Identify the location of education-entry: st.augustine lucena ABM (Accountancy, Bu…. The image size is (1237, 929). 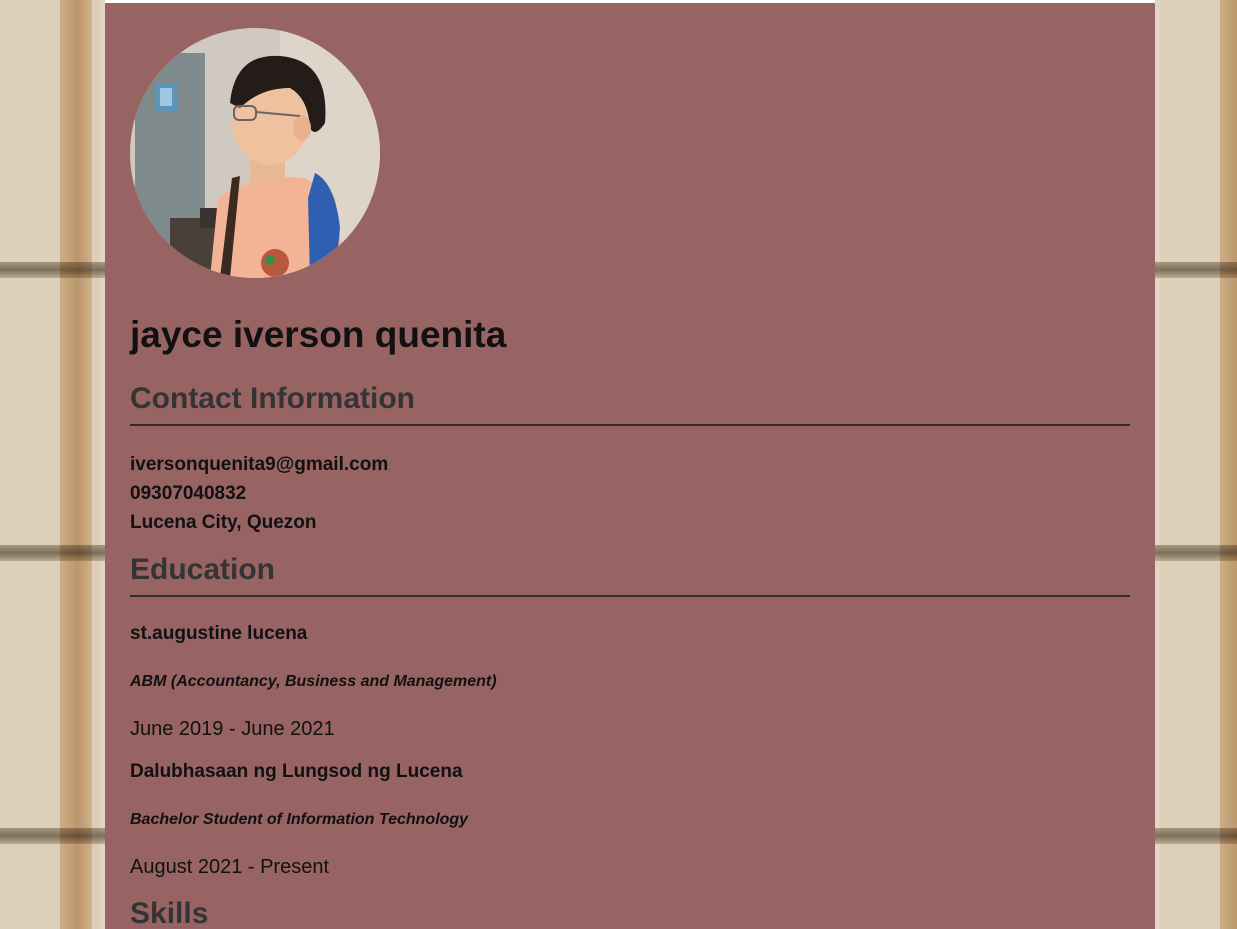
(630, 681).